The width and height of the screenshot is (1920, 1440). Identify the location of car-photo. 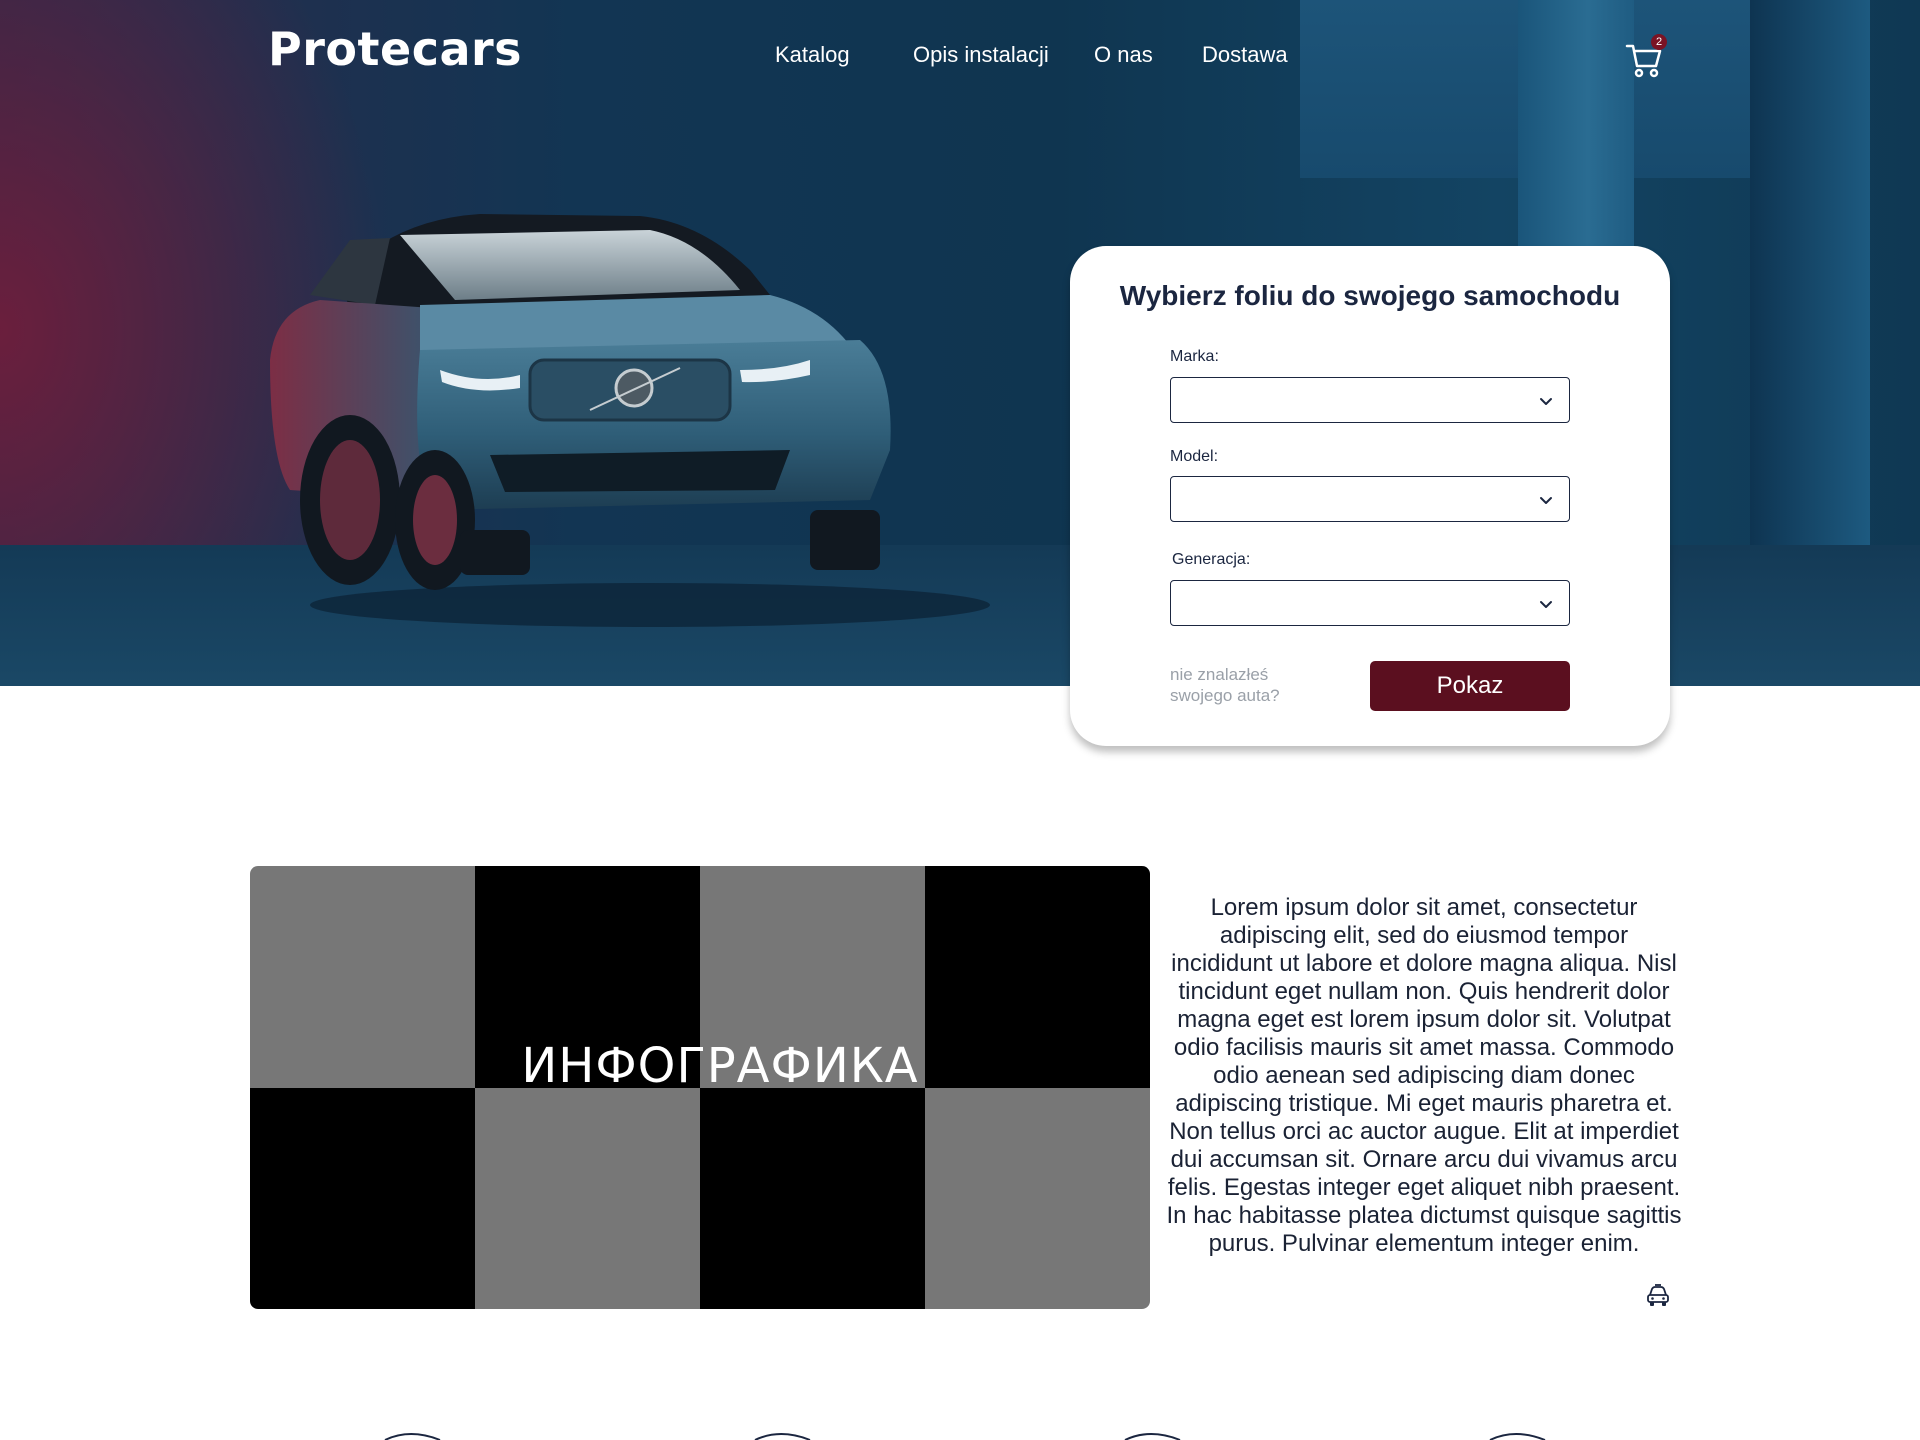
(630, 420).